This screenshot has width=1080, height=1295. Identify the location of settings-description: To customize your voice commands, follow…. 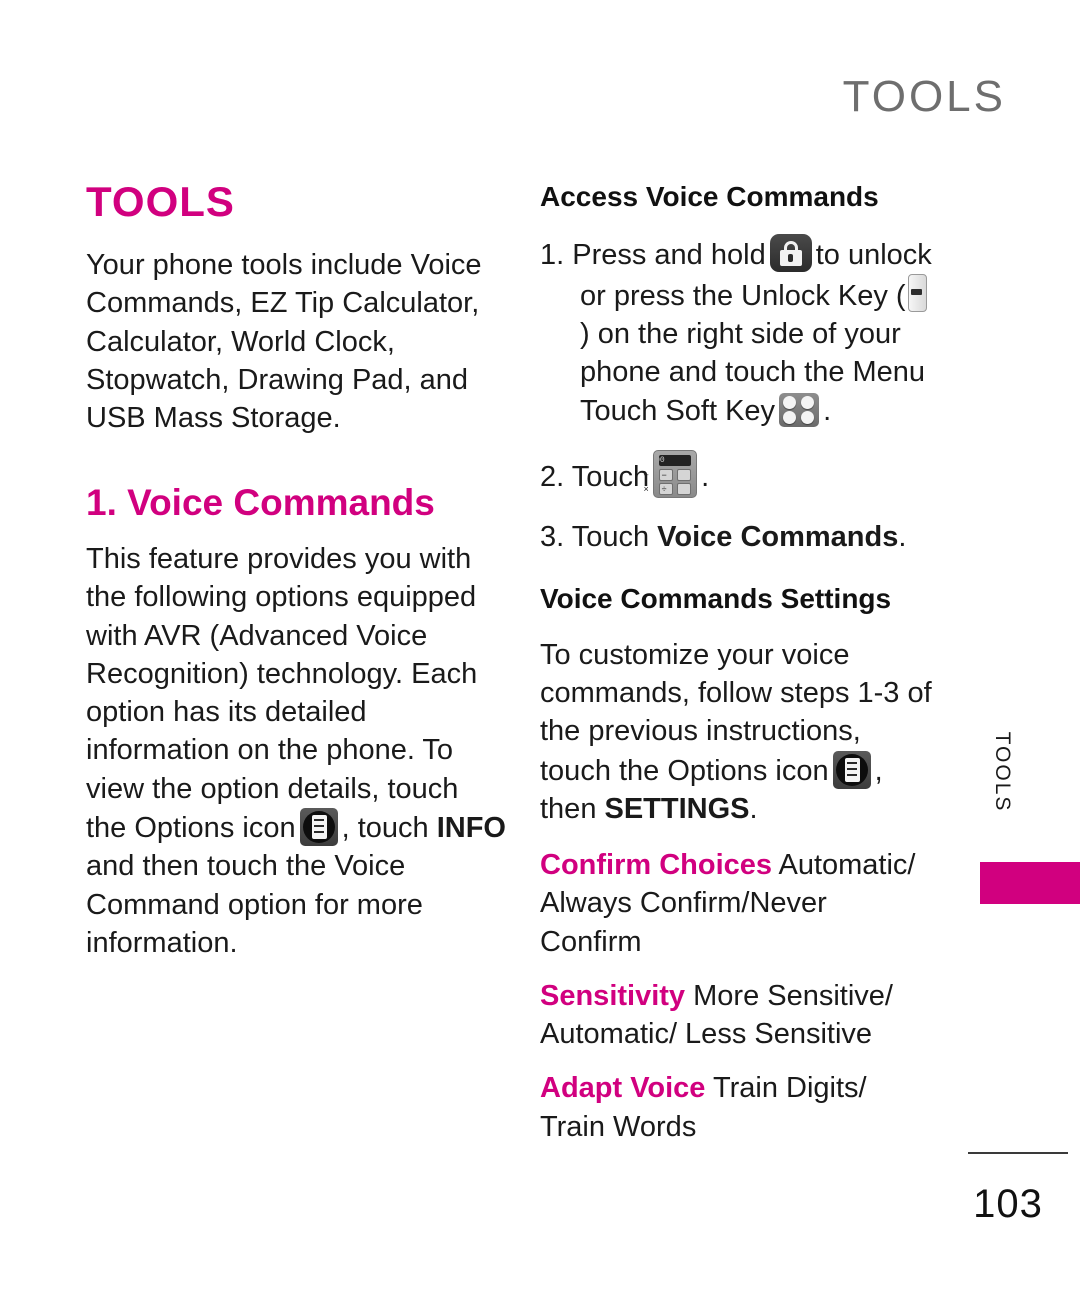
(736, 732).